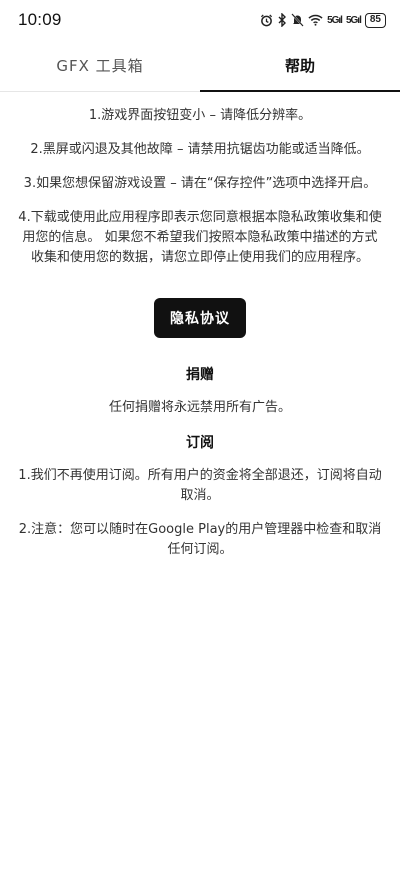  I want to click on tab-bar: GFX 工具箱 帮助, so click(200, 66).